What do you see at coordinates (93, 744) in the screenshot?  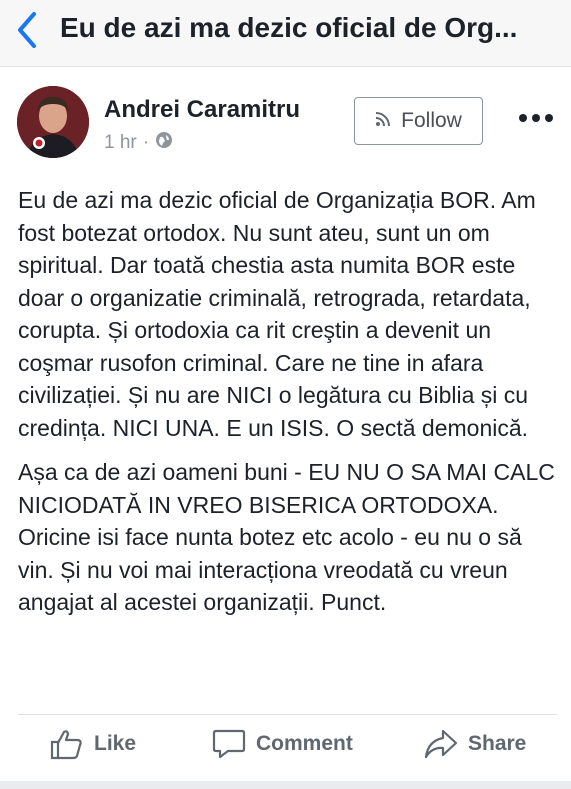 I see `like-button: Like` at bounding box center [93, 744].